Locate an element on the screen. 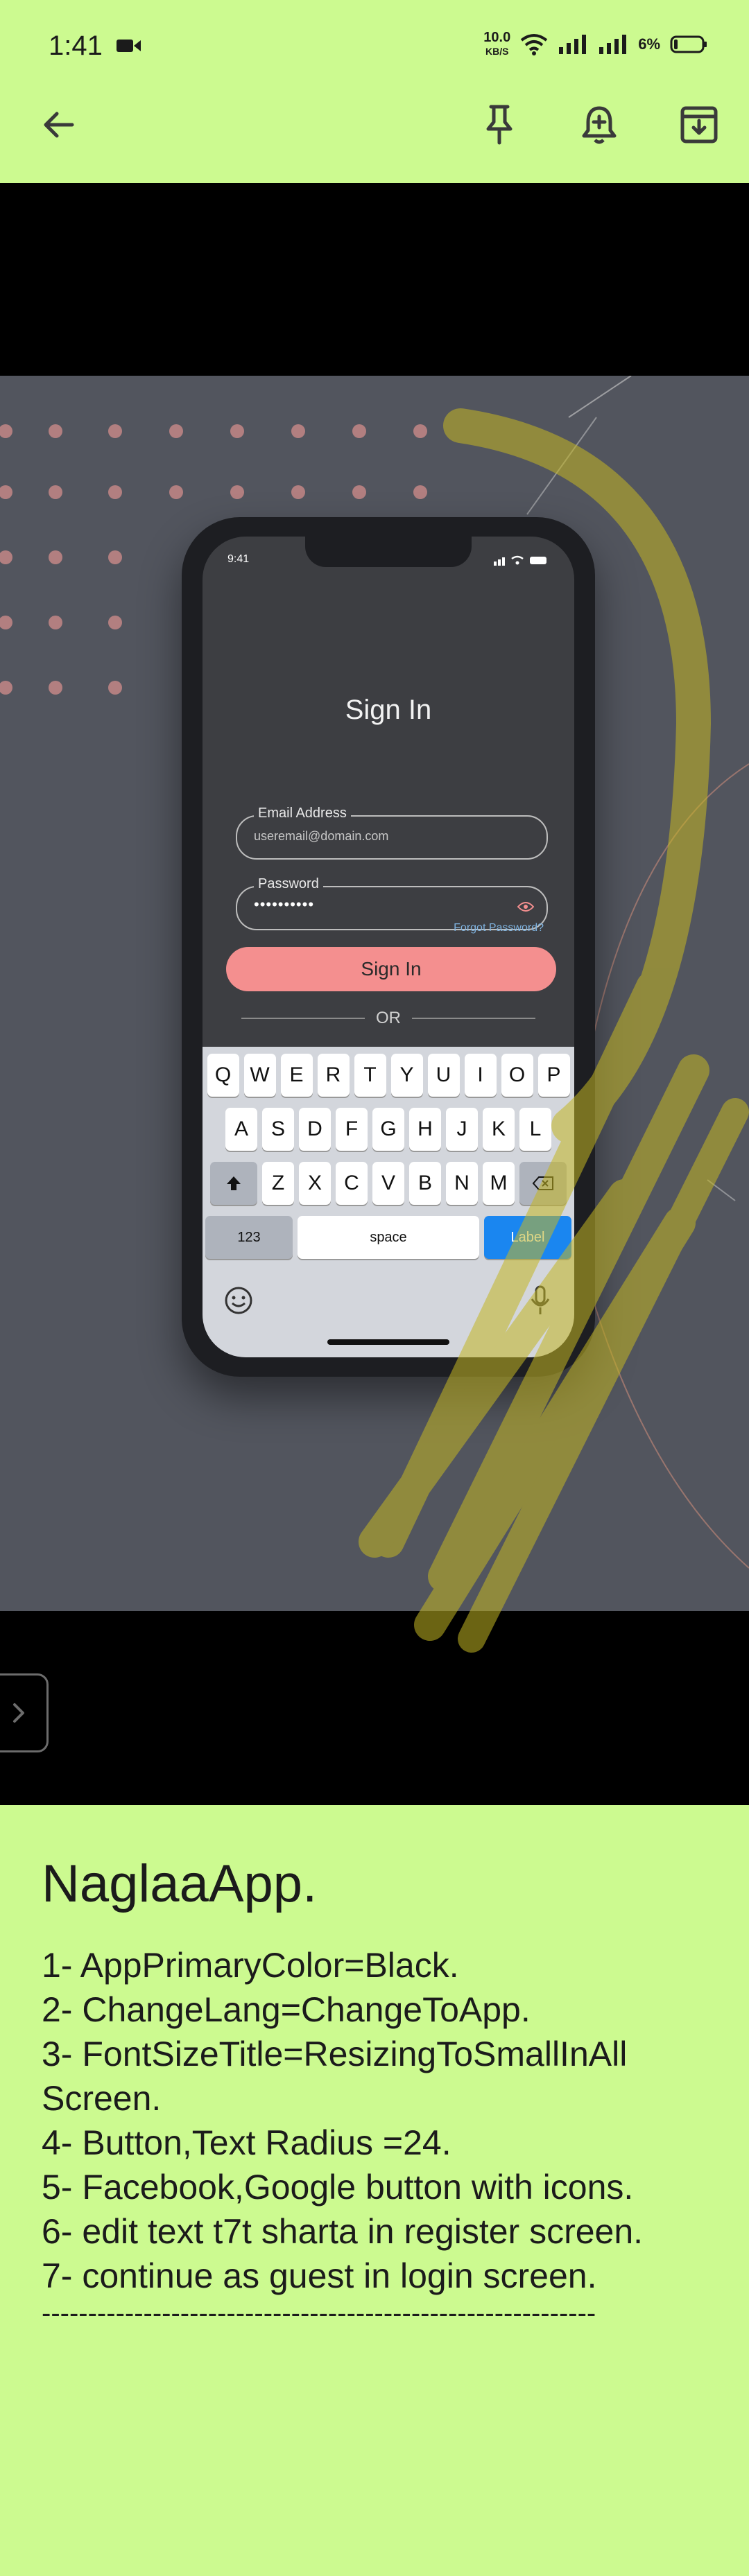 The height and width of the screenshot is (2576, 749). archive-button is located at coordinates (699, 125).